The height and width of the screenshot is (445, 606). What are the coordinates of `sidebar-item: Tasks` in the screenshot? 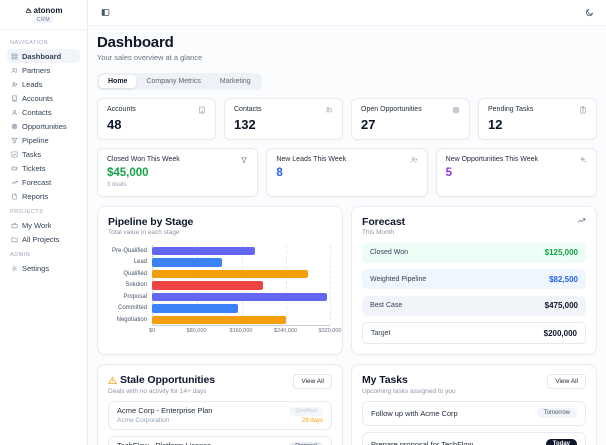 It's located at (43, 154).